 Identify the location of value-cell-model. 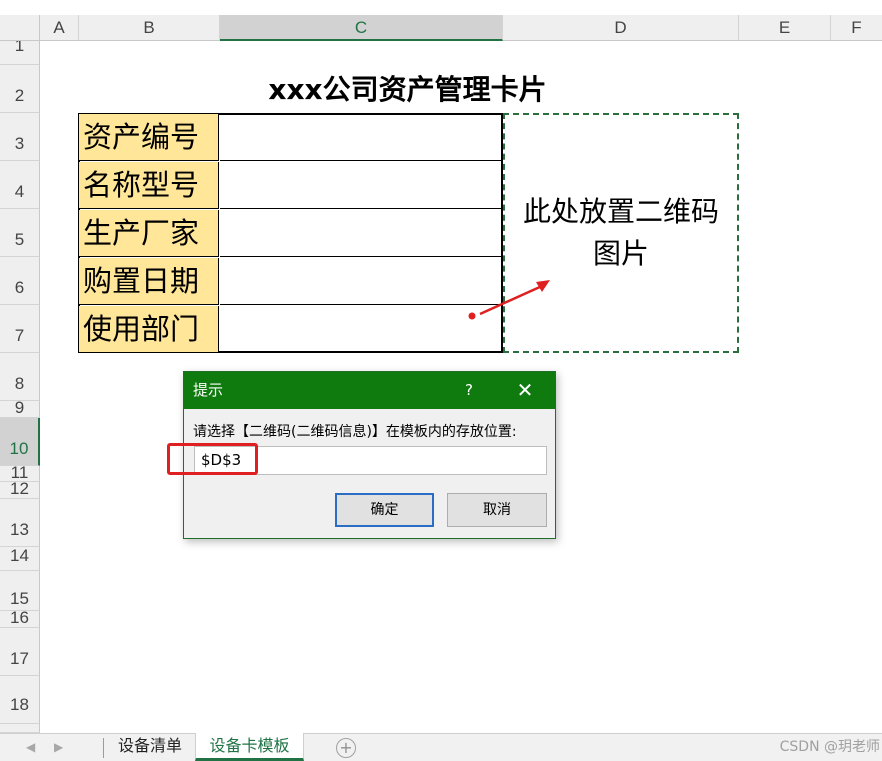
(361, 185).